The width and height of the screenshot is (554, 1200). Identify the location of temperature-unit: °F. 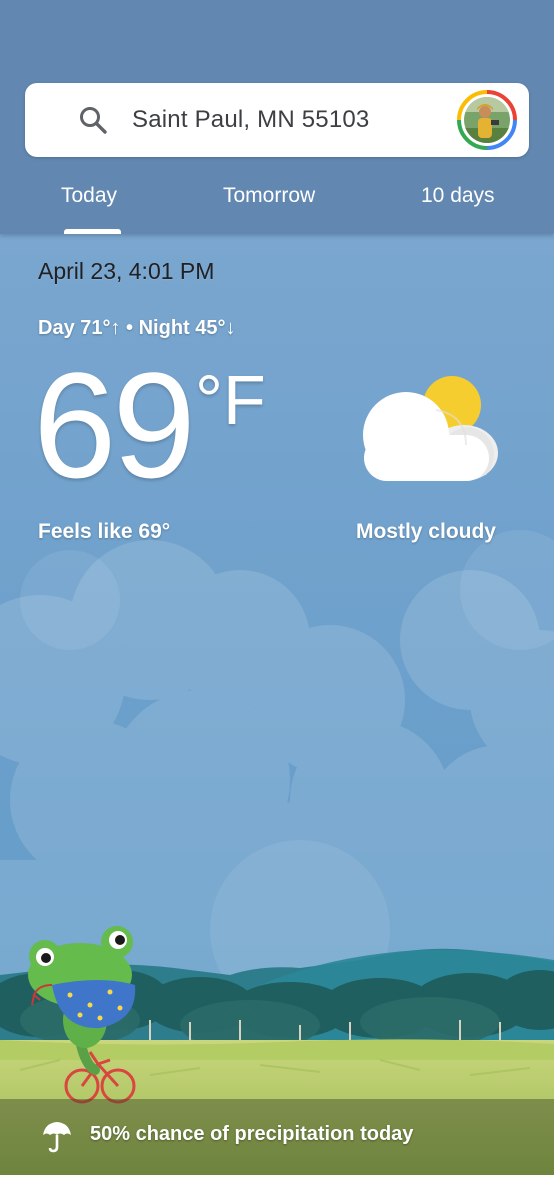
(230, 400).